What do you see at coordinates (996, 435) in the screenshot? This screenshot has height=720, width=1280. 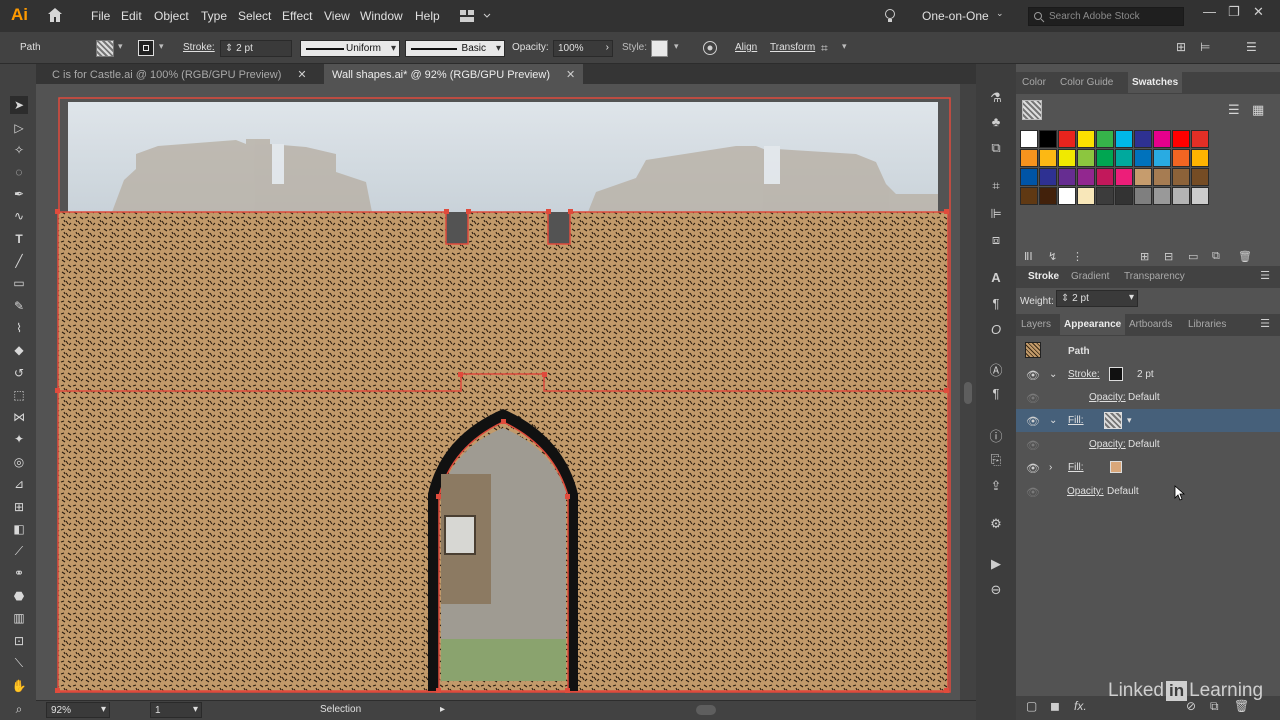 I see `info-panel-icon: ⓘ` at bounding box center [996, 435].